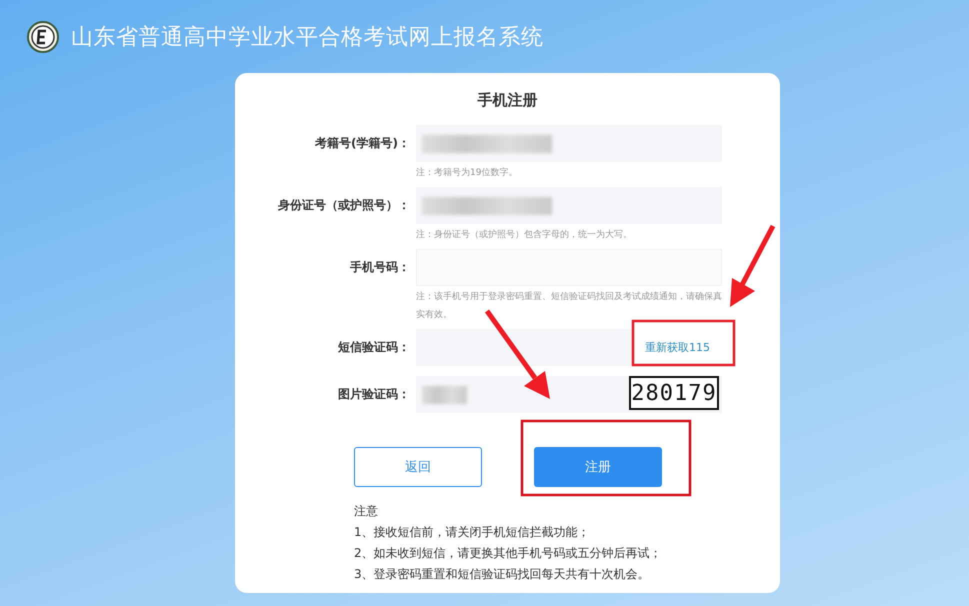 This screenshot has height=606, width=969. Describe the element at coordinates (569, 306) in the screenshot. I see `field-hint: 注：该手机号用于登录密码重置、短信验证码找回及考试成绩通知，请确保真实有效。` at that location.